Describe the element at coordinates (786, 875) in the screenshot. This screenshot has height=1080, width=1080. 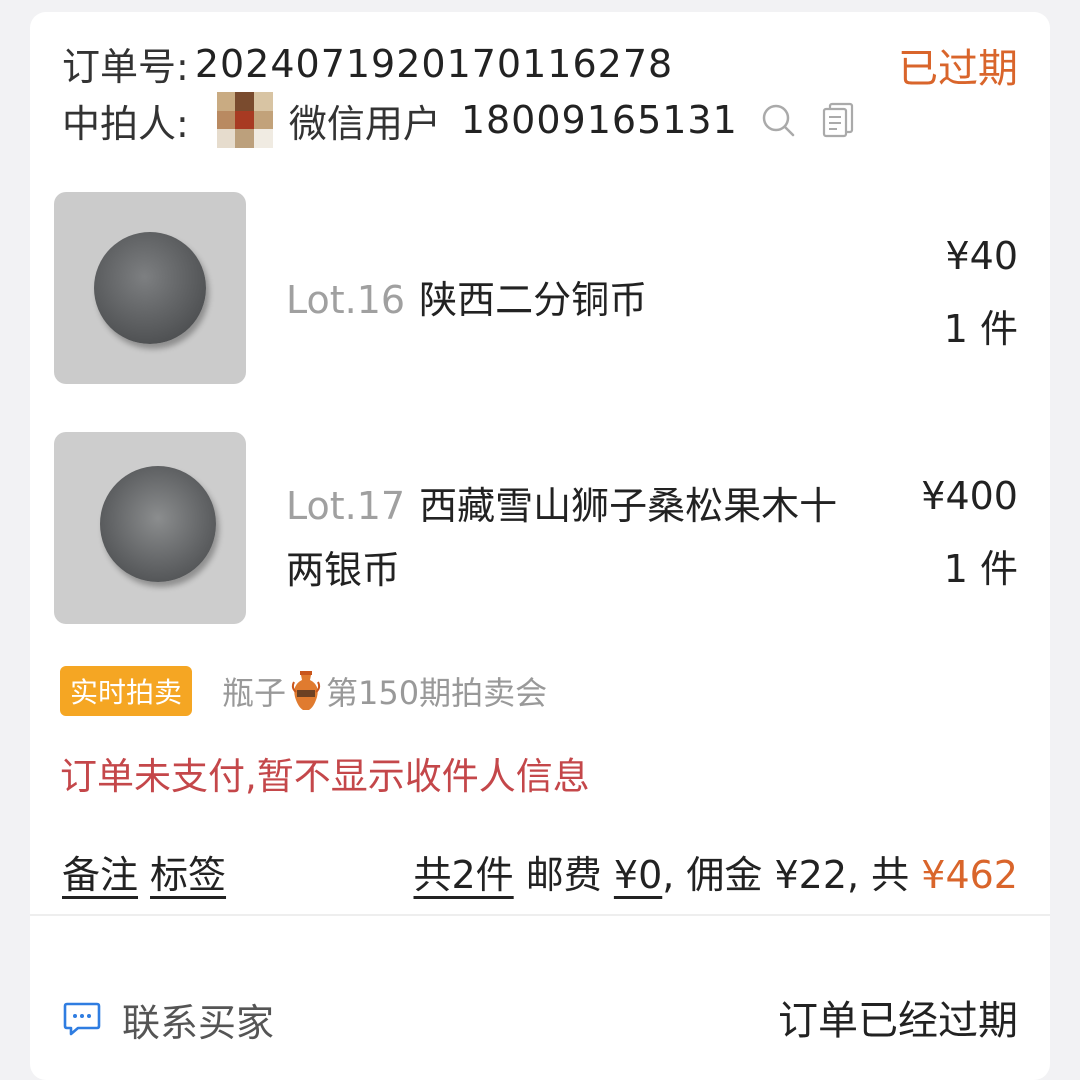
I see `commission-text: , 佣金 ¥22, 共` at that location.